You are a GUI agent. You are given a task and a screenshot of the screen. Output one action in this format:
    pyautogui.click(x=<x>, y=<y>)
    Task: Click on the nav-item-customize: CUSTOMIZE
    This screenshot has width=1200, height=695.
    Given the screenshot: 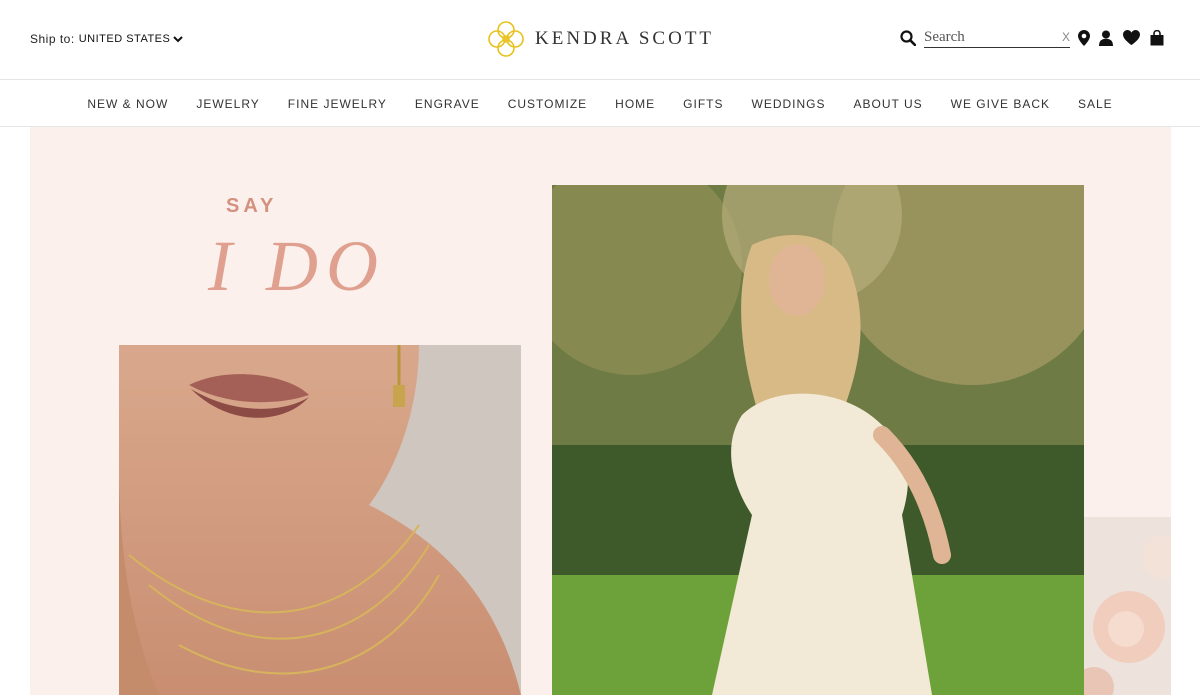 What is the action you would take?
    pyautogui.click(x=547, y=104)
    